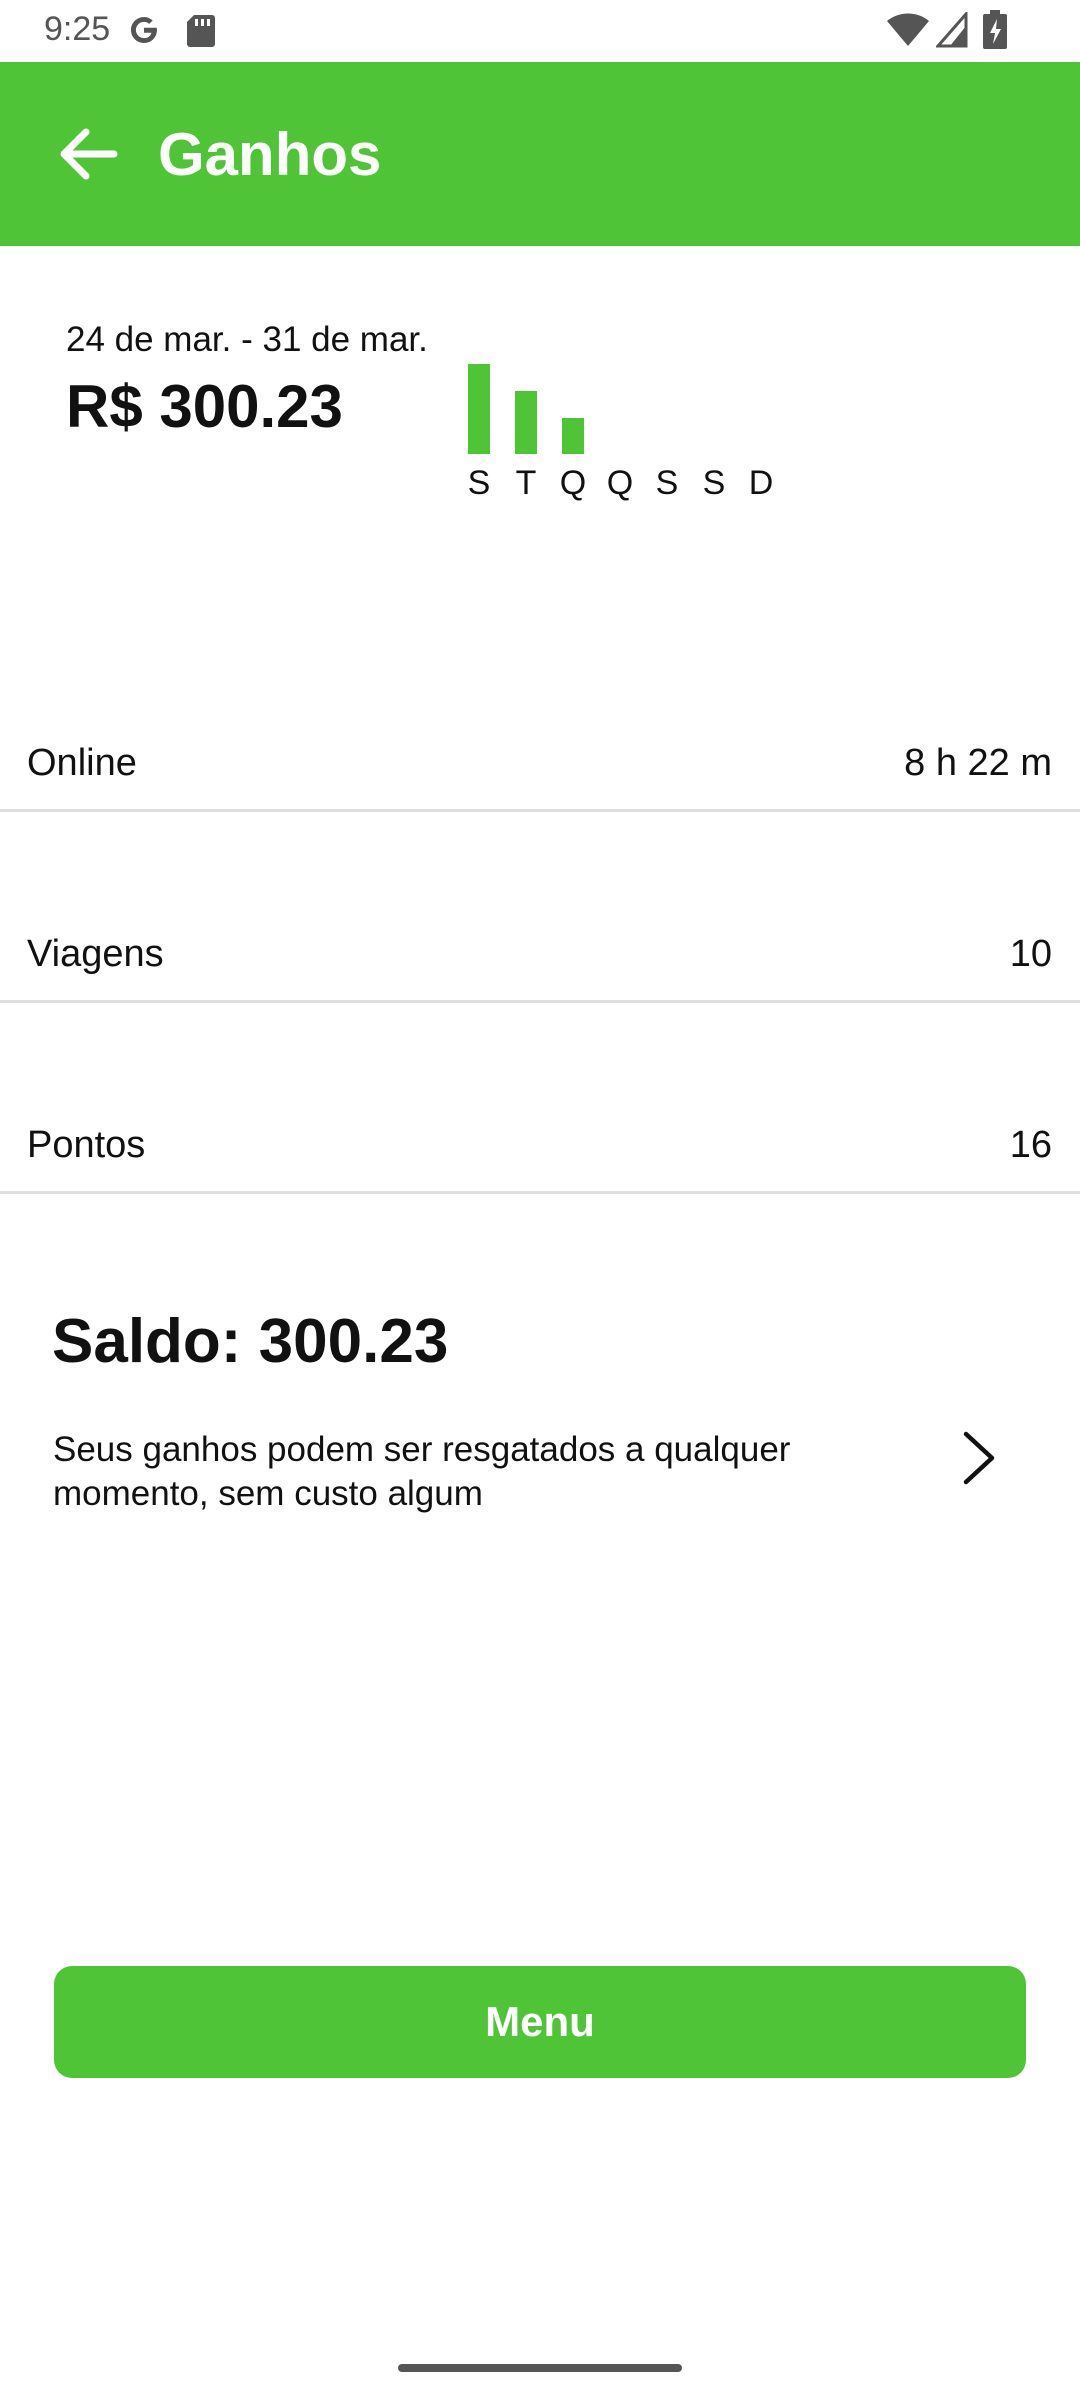  I want to click on stat-value: 8 h 22 m, so click(978, 763).